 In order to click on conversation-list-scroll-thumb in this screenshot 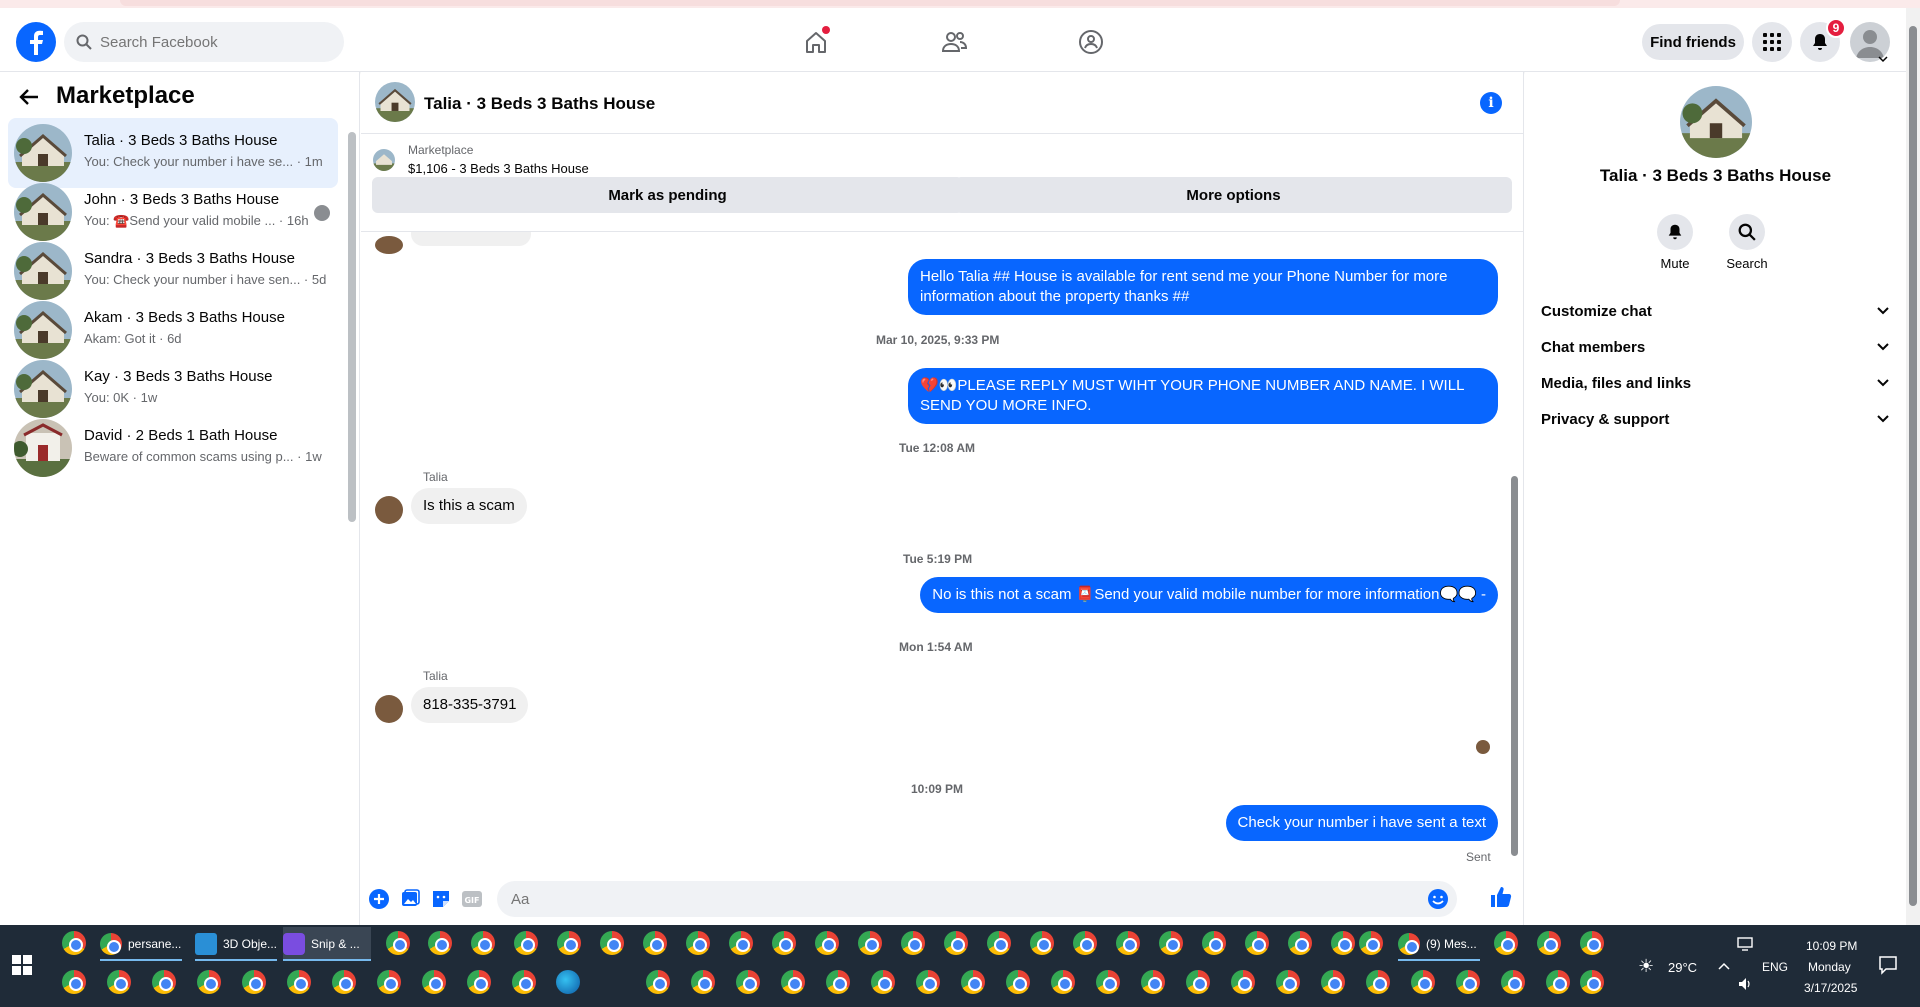, I will do `click(352, 327)`.